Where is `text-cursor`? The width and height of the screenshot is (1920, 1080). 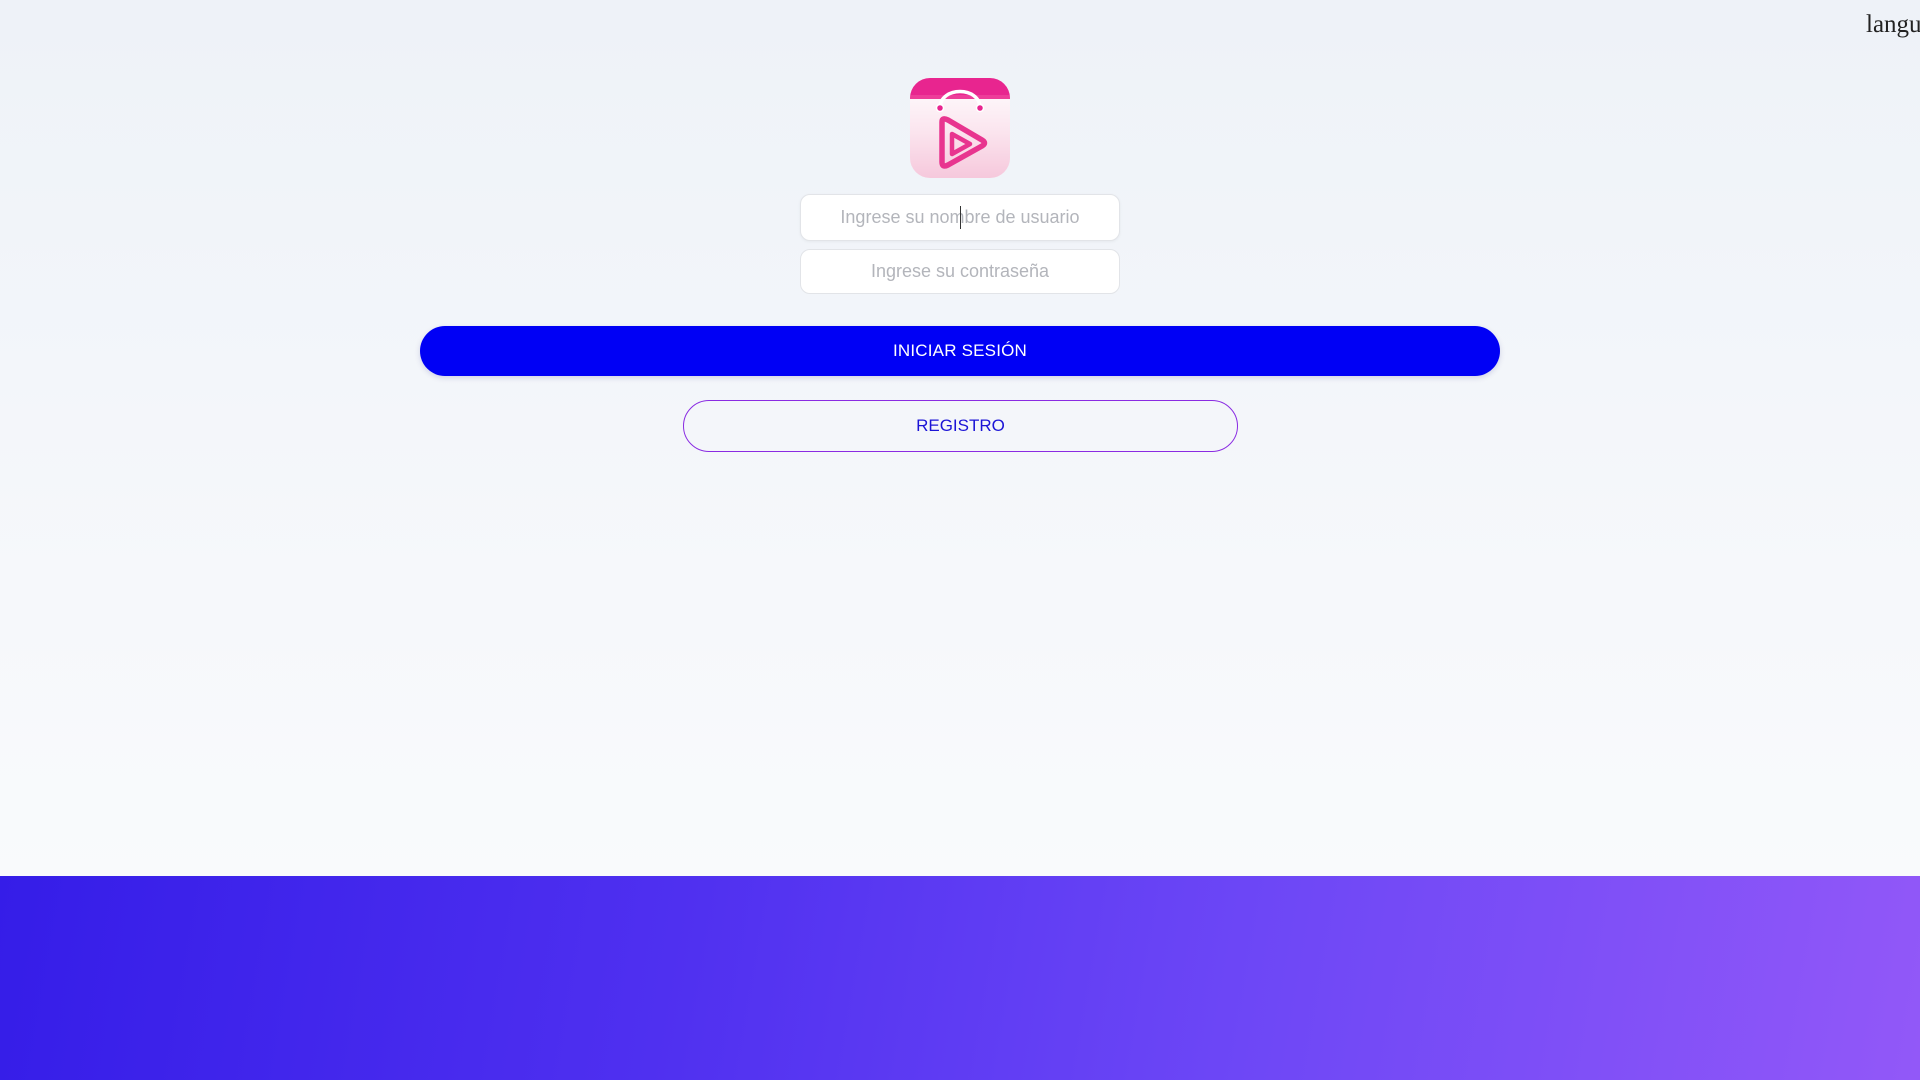
text-cursor is located at coordinates (960, 217).